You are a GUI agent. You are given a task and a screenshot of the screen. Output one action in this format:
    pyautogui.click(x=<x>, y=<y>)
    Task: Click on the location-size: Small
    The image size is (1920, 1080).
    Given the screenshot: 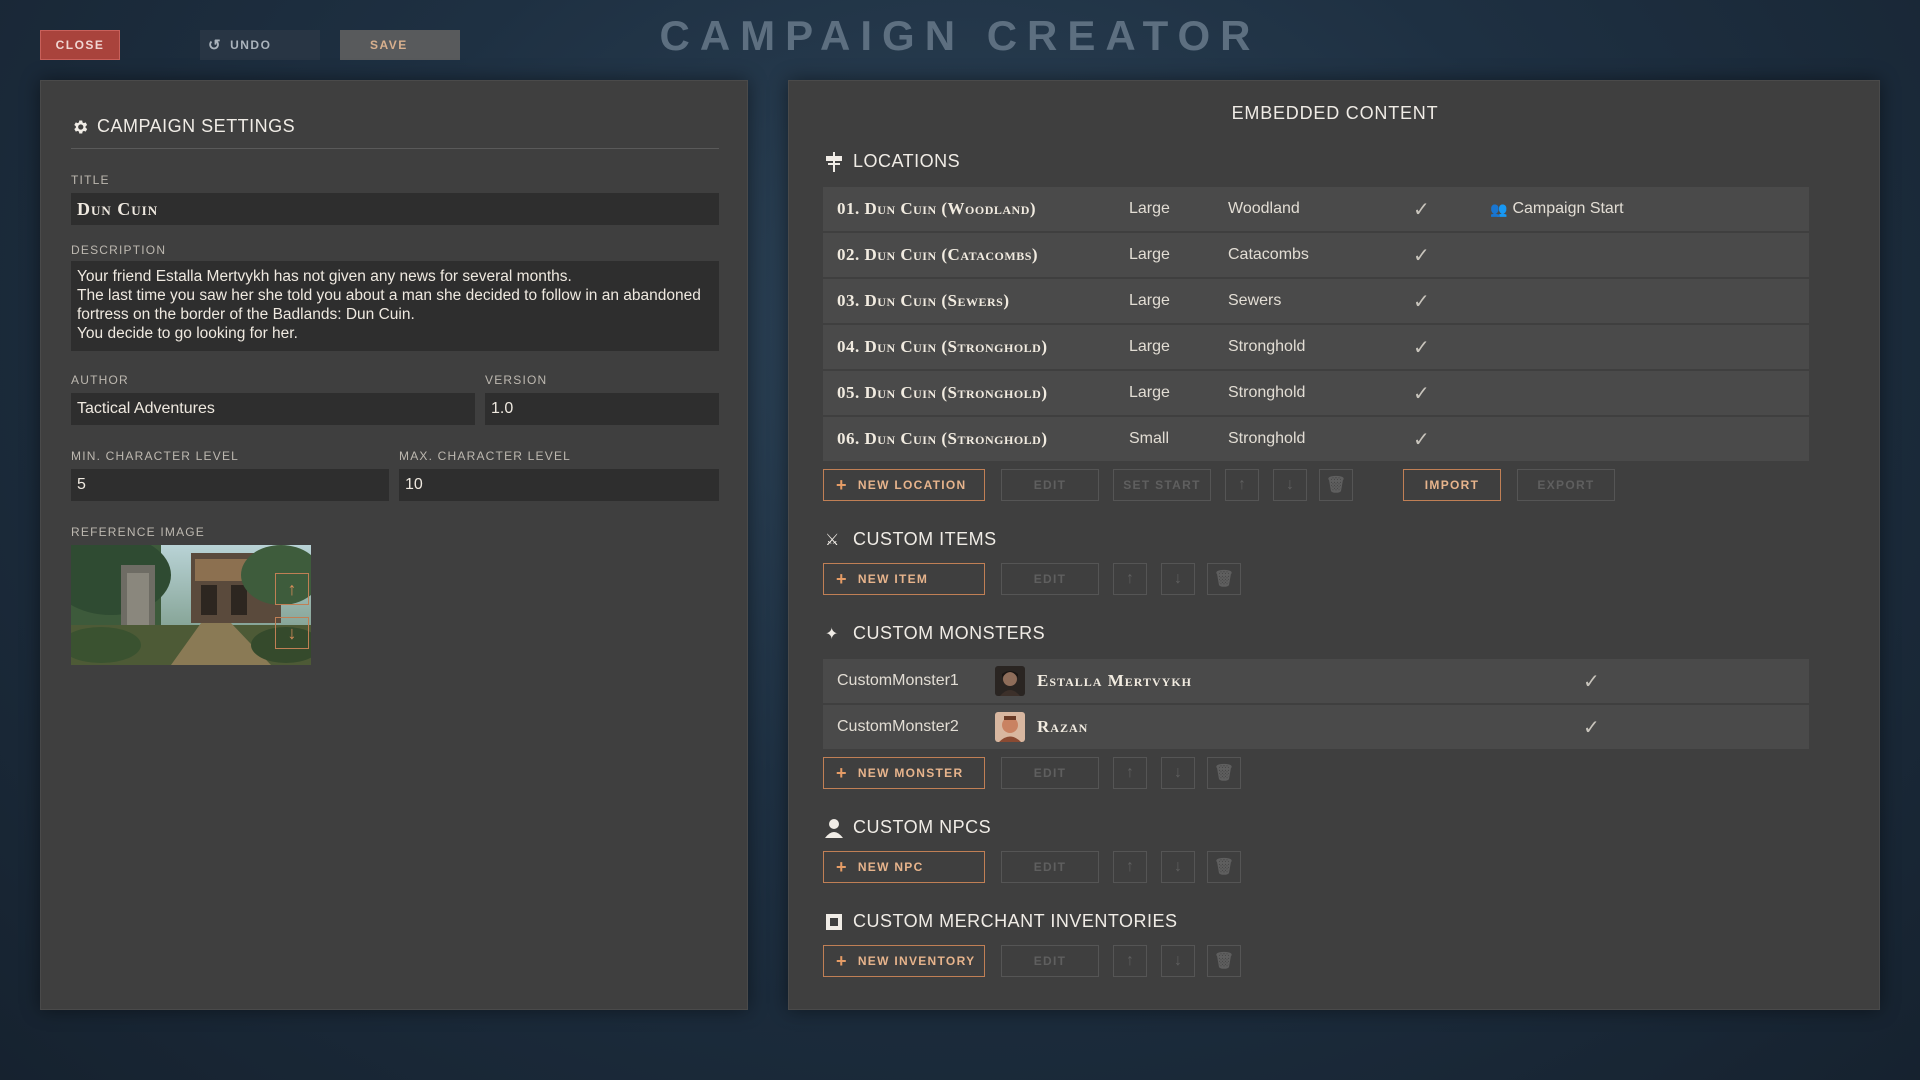 What is the action you would take?
    pyautogui.click(x=1149, y=438)
    